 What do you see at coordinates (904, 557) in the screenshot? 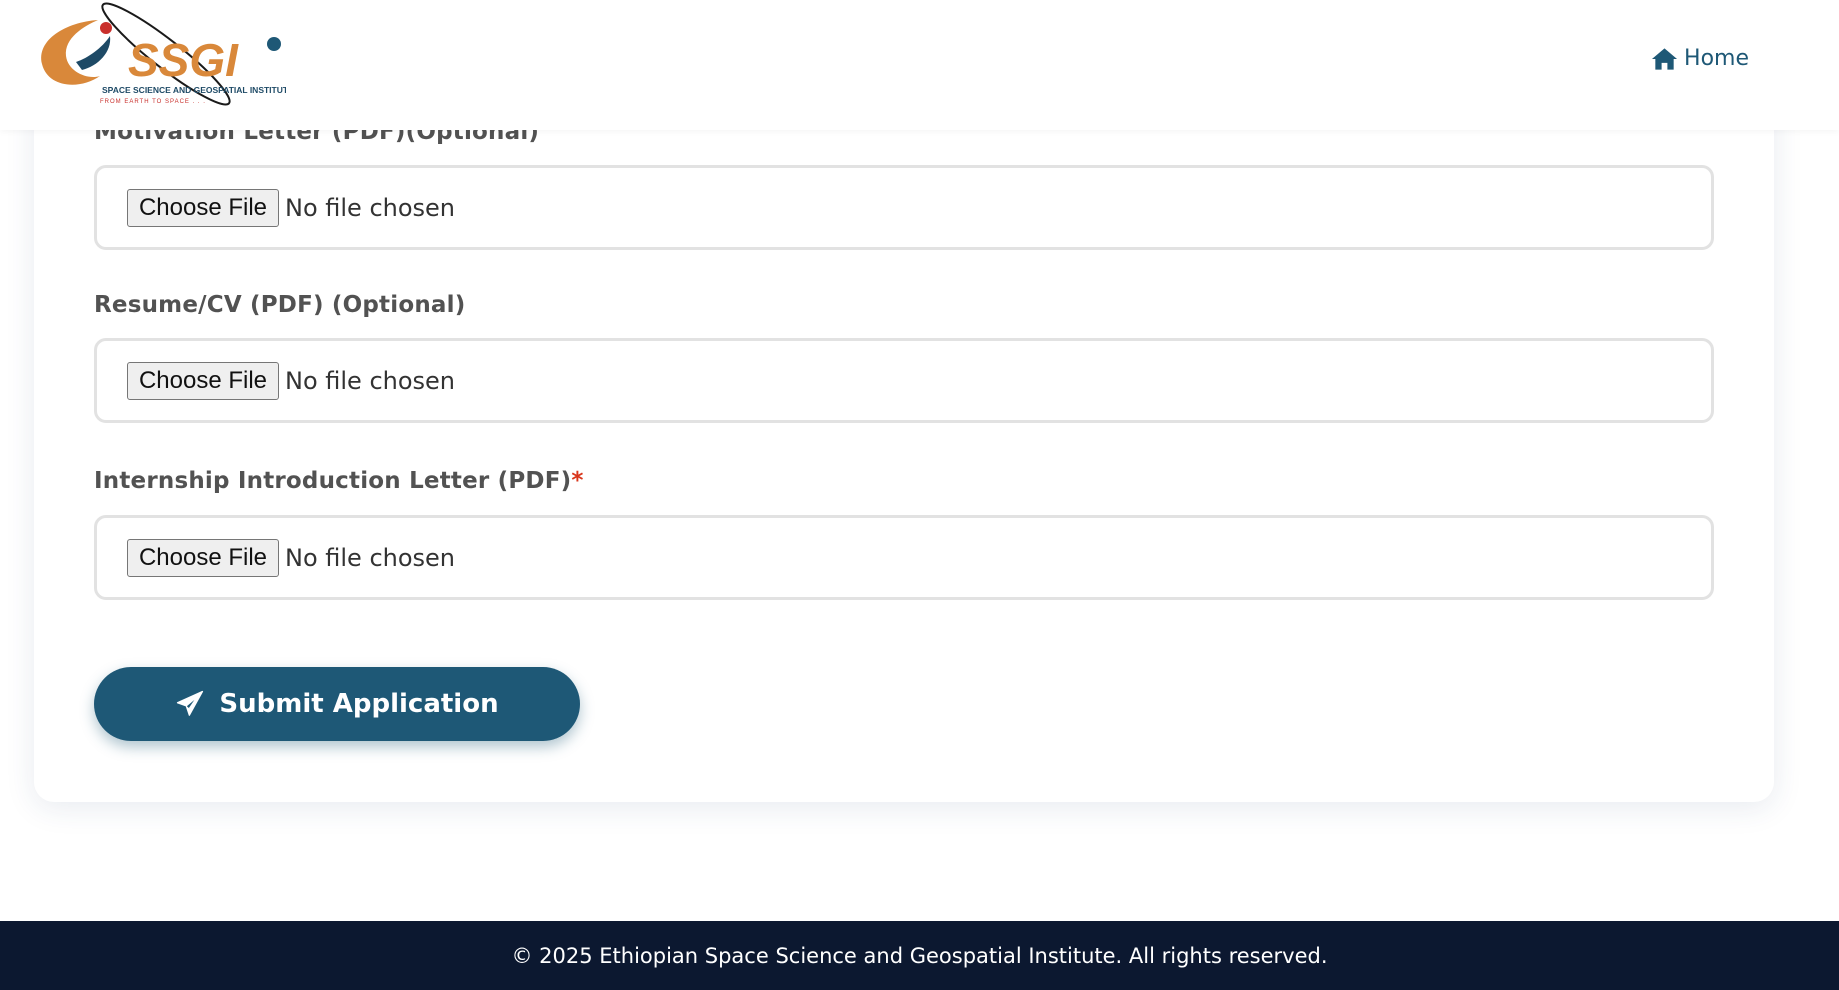
I see `internship-letter-file-input: Choose File No file chosen` at bounding box center [904, 557].